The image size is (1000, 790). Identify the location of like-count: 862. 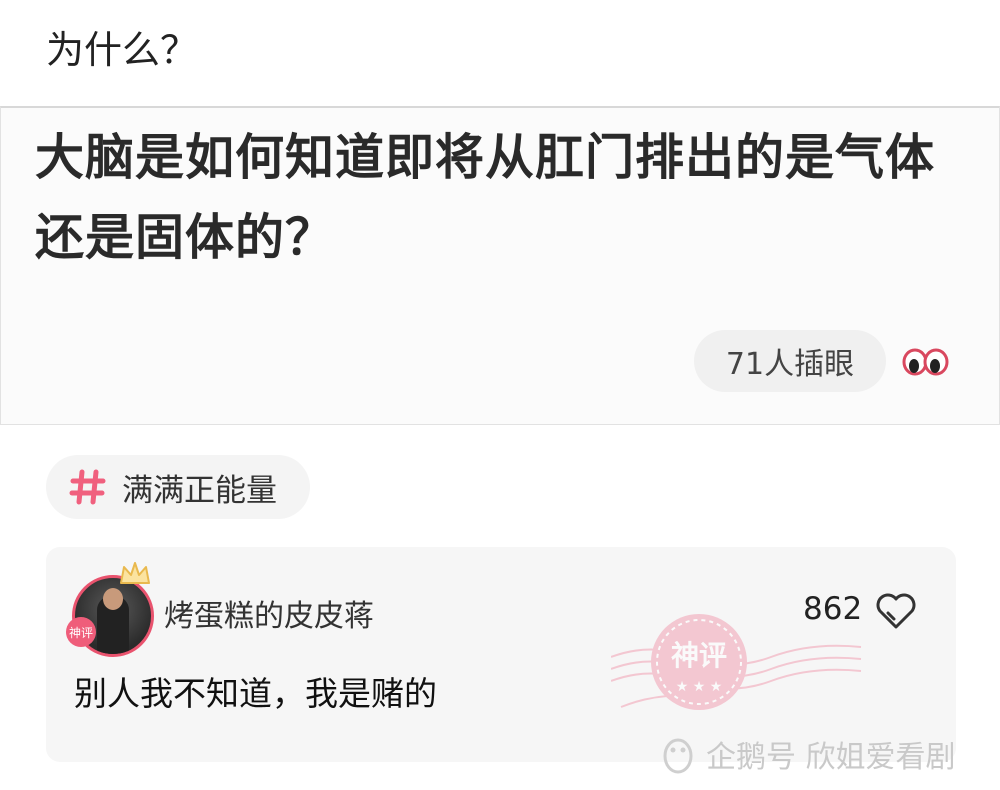
(833, 609).